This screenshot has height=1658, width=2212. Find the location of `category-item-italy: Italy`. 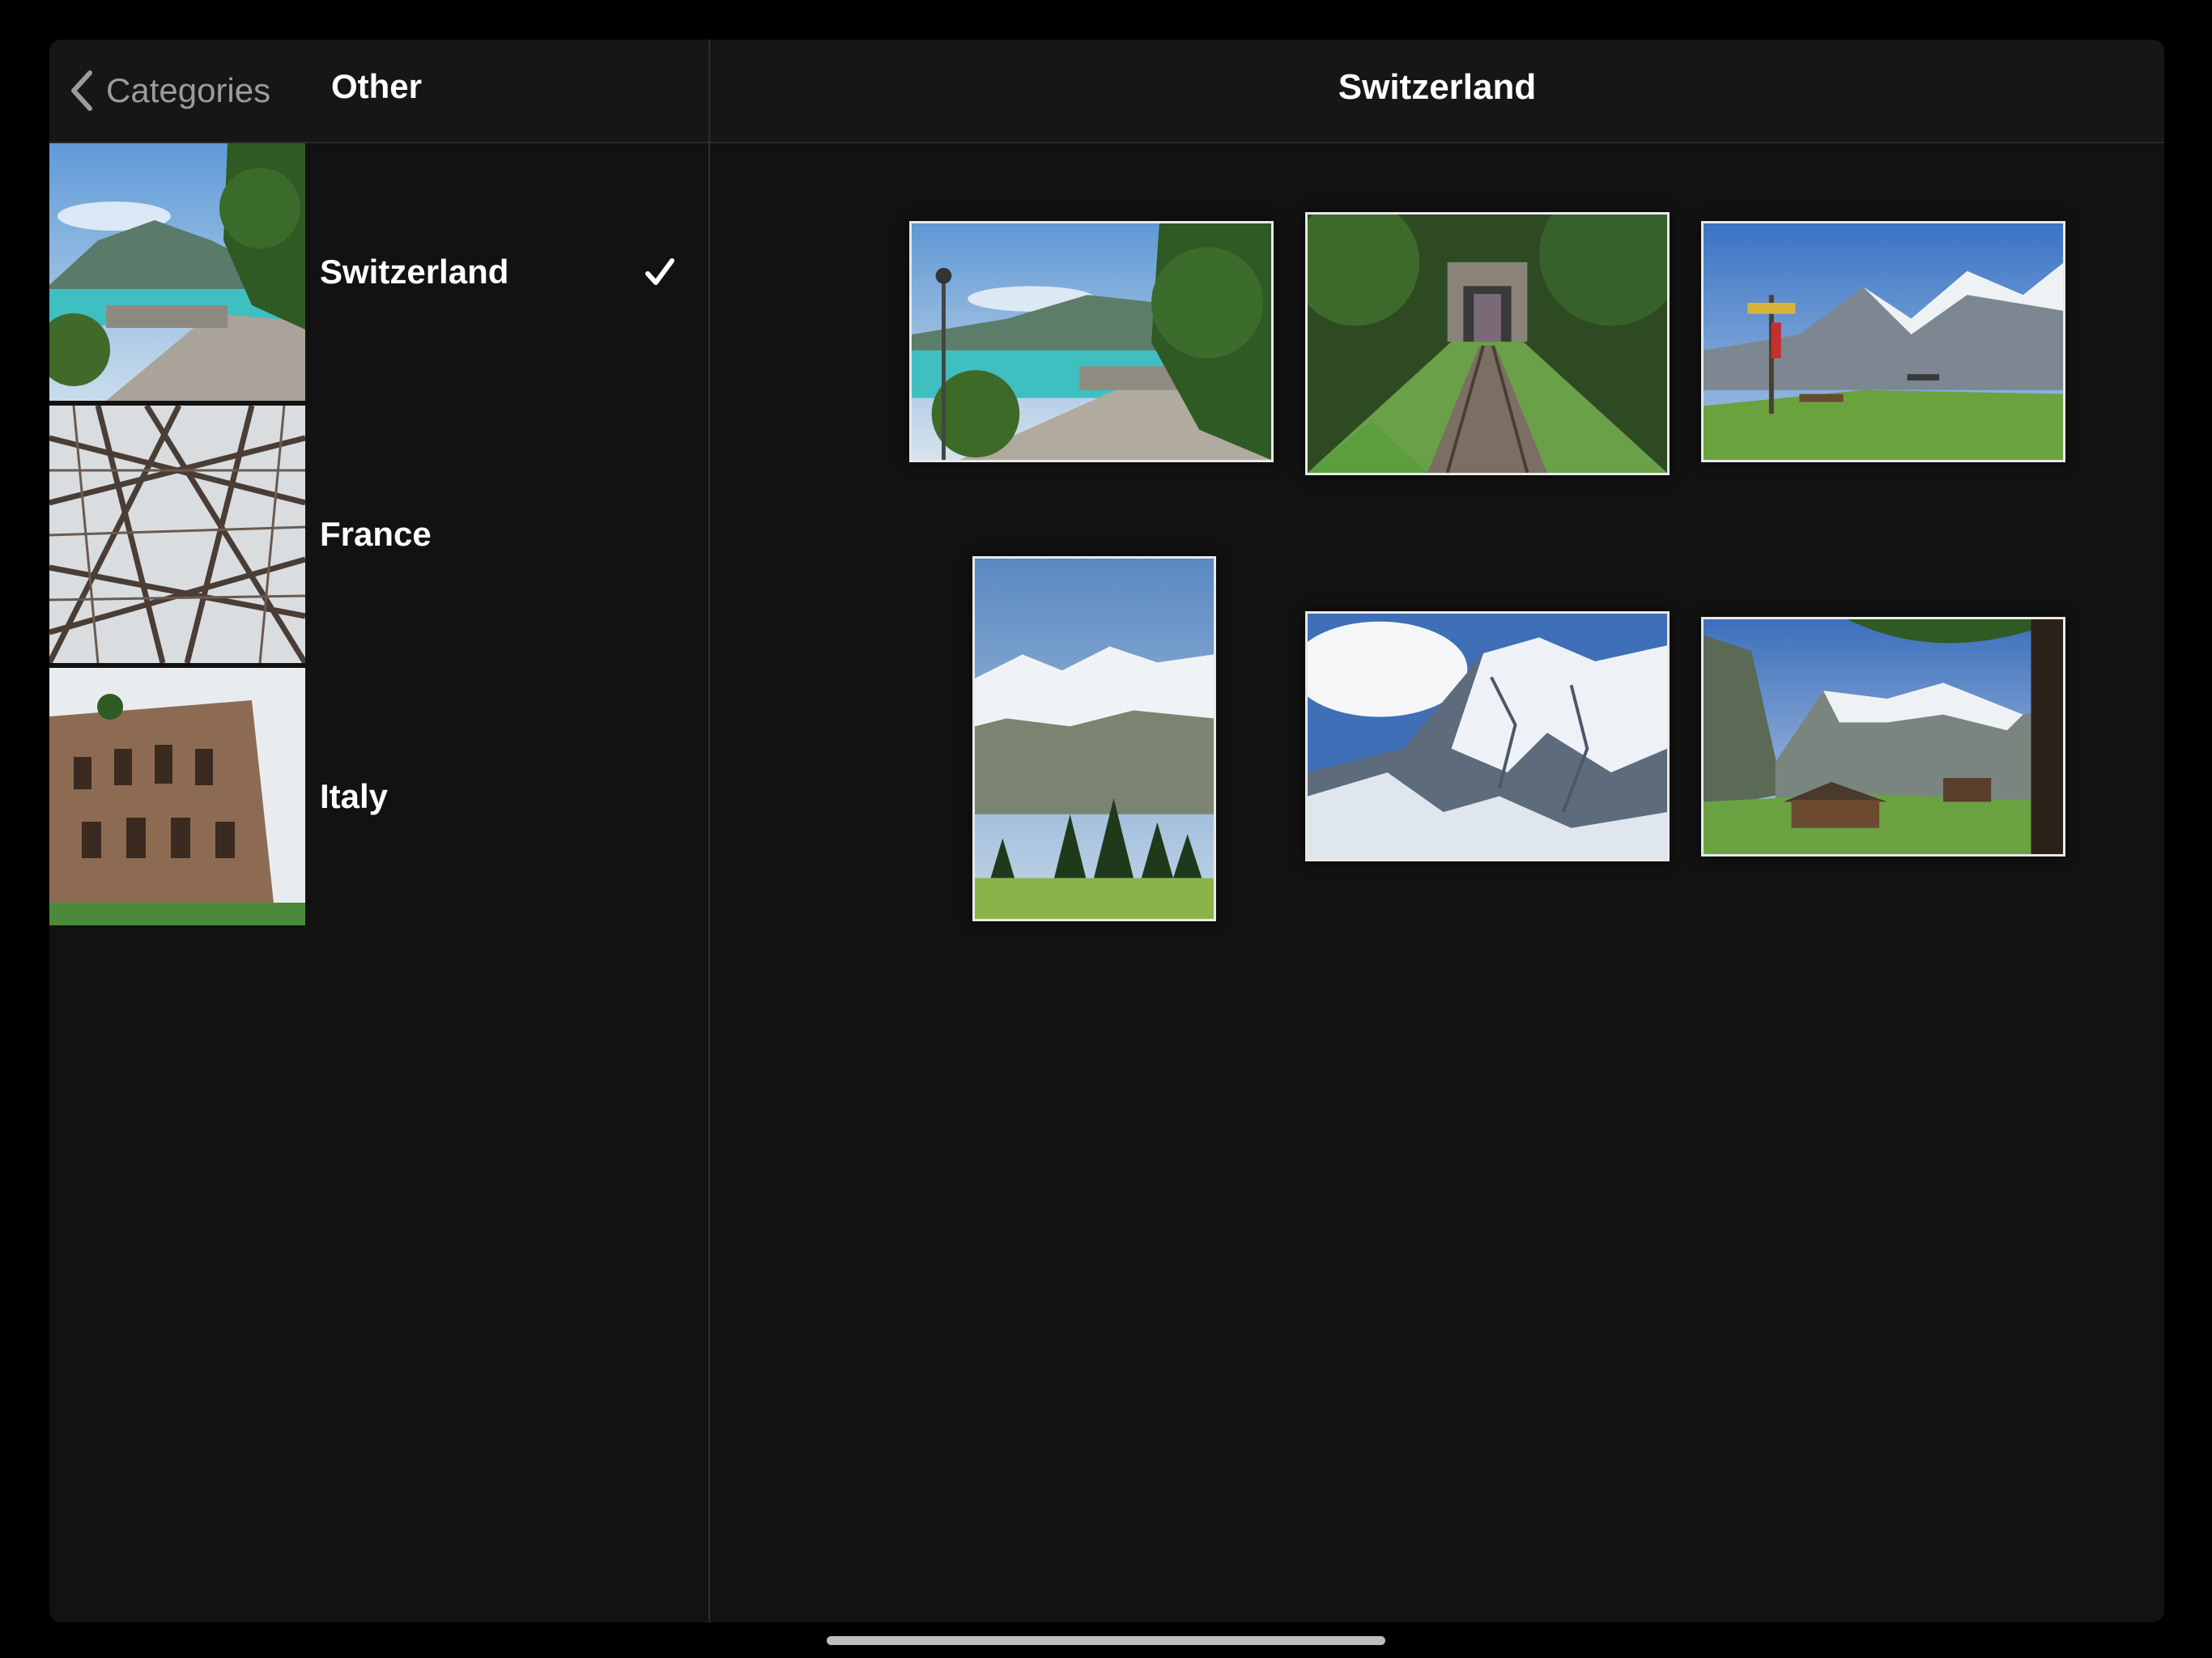

category-item-italy: Italy is located at coordinates (379, 796).